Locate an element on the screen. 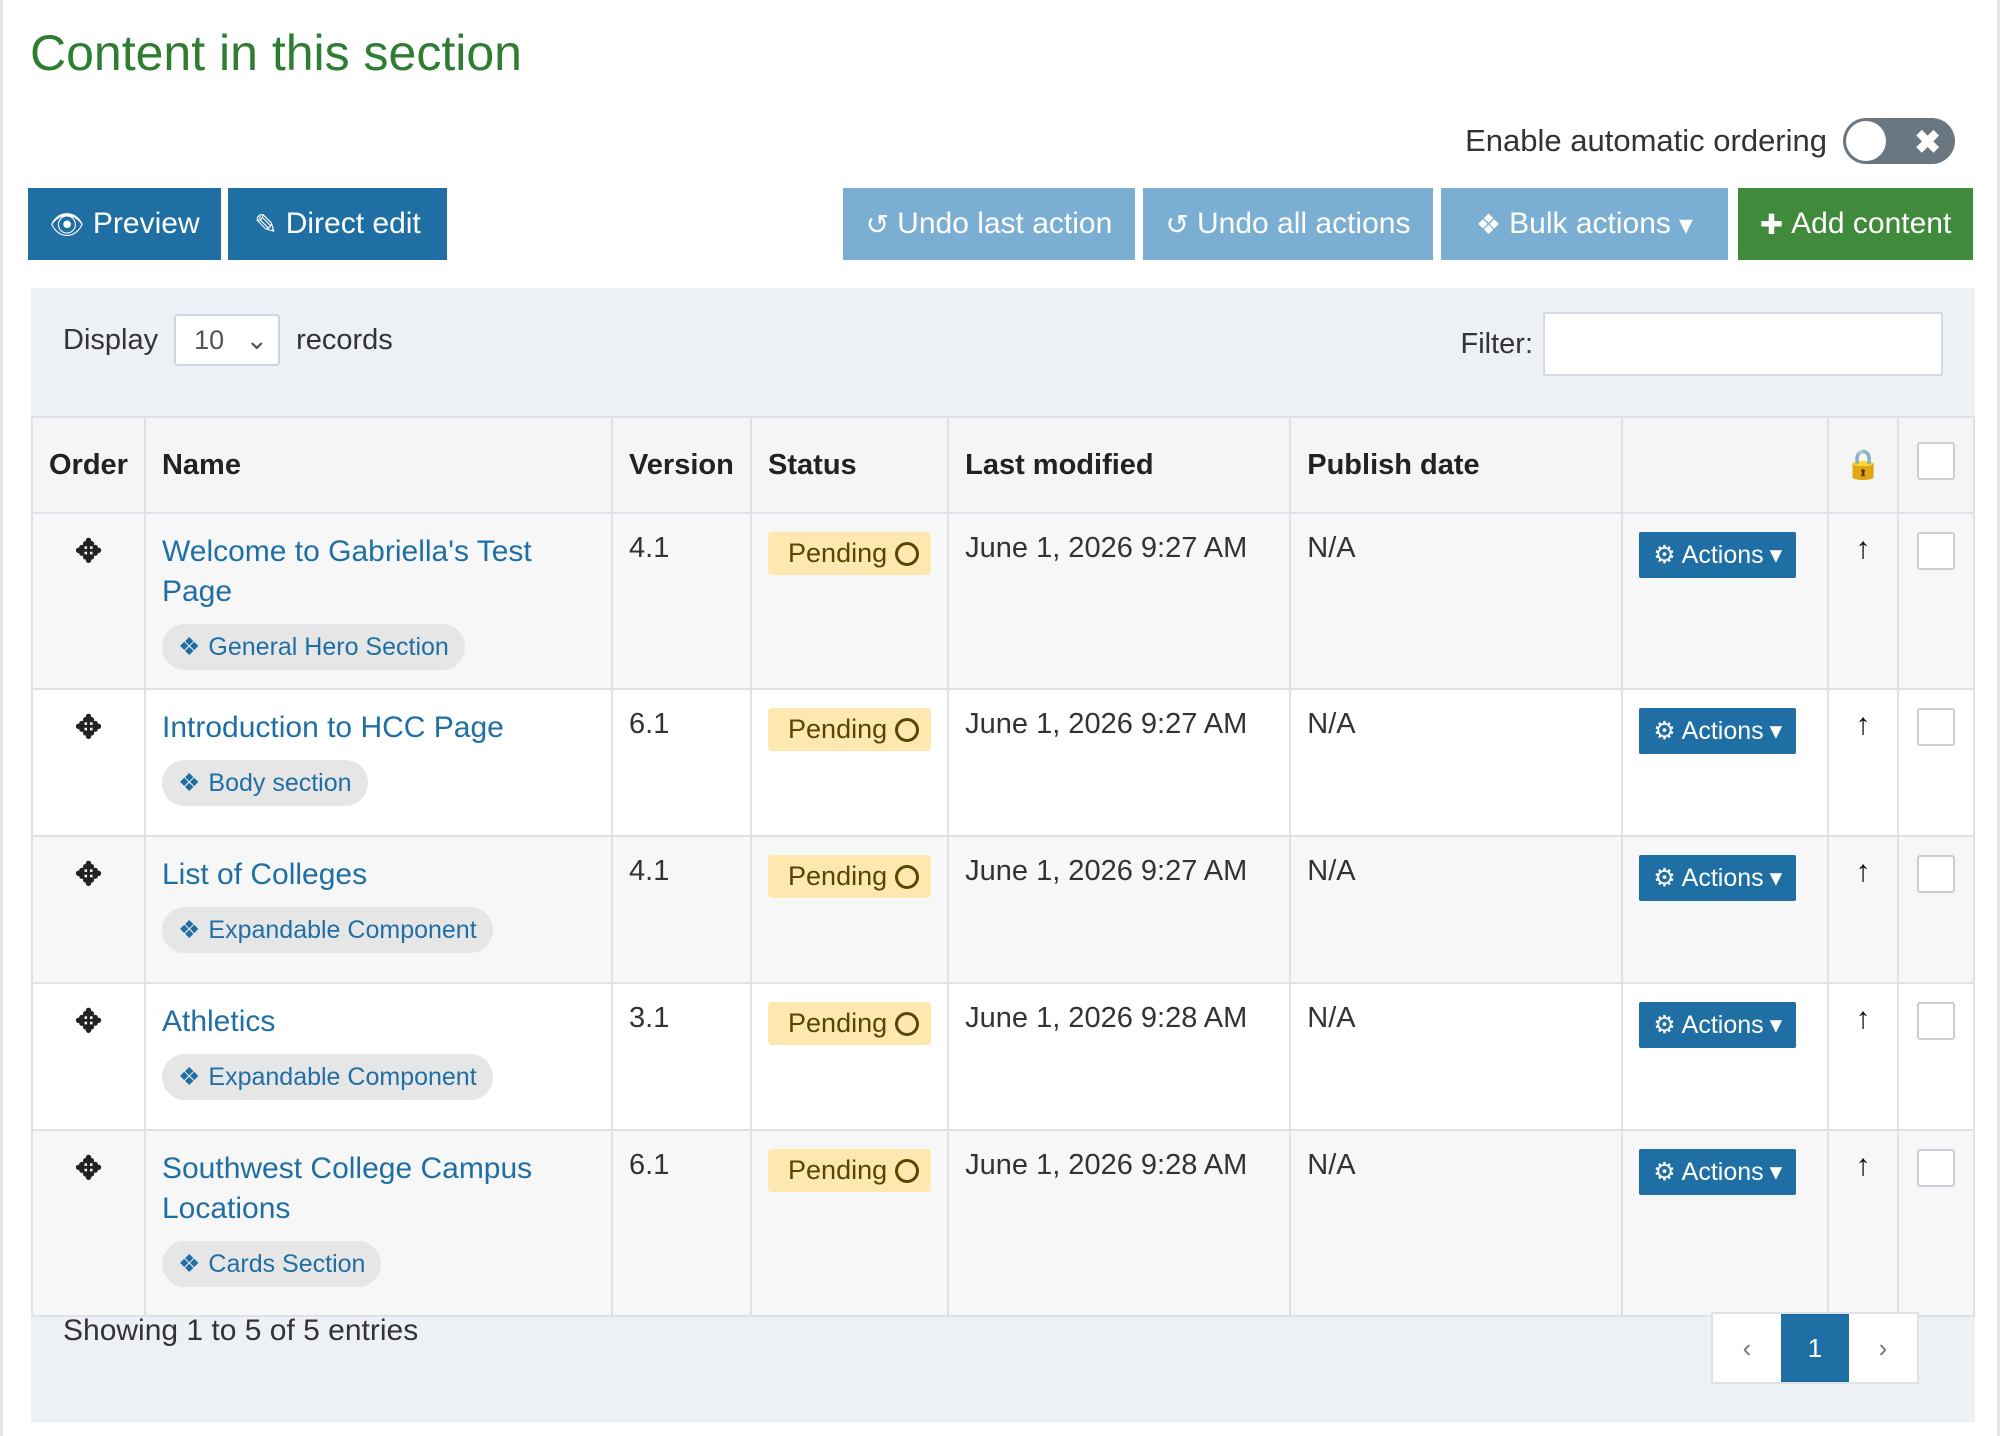 The width and height of the screenshot is (2000, 1436). content-name-link: List of Colleges is located at coordinates (378, 875).